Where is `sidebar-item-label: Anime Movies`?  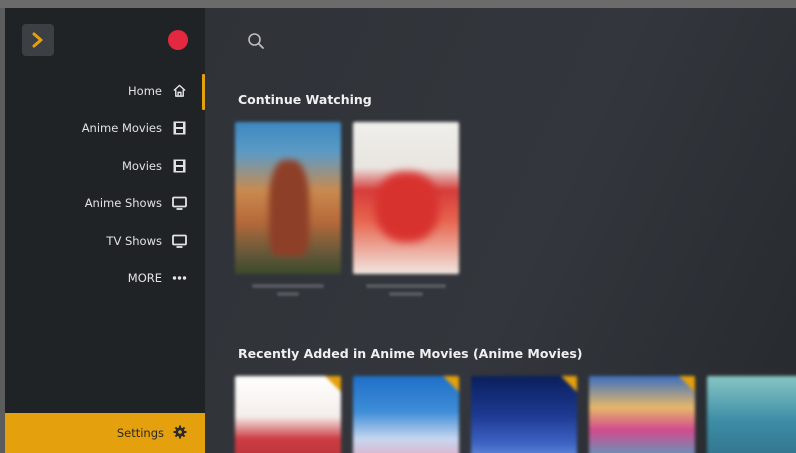
sidebar-item-label: Anime Movies is located at coordinates (121, 128).